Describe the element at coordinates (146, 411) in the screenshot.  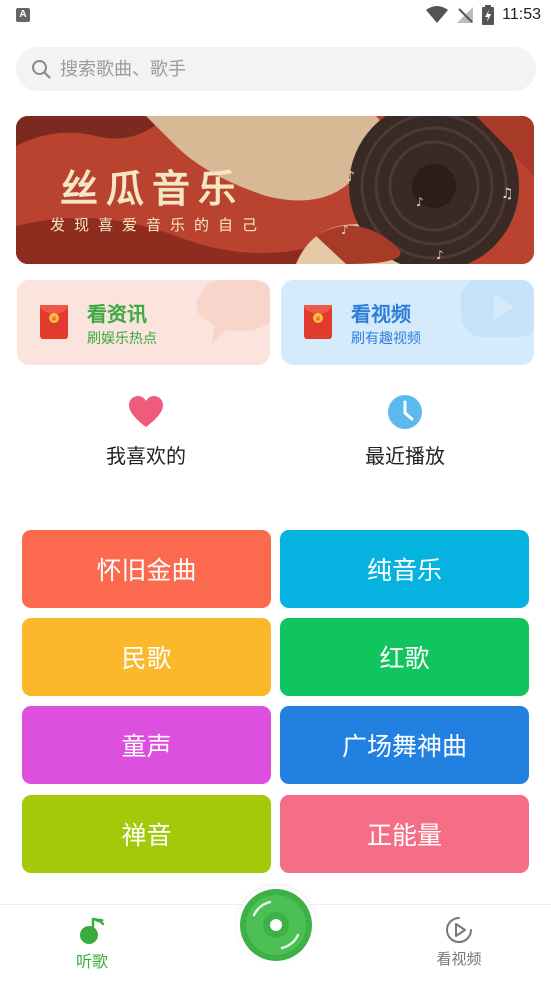
I see `heart-icon` at that location.